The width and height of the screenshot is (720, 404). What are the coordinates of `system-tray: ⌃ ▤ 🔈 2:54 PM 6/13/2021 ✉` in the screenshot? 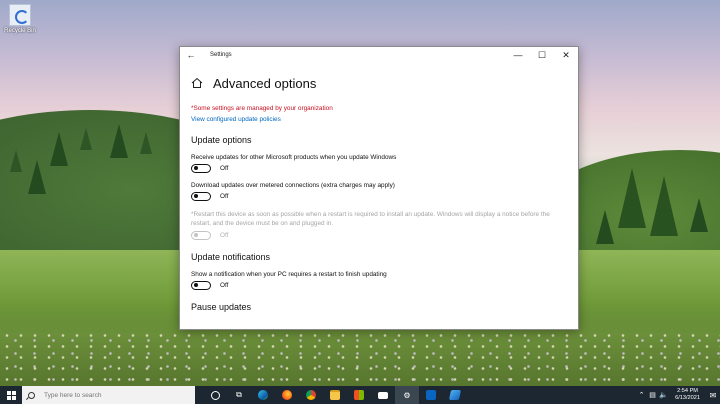 It's located at (678, 395).